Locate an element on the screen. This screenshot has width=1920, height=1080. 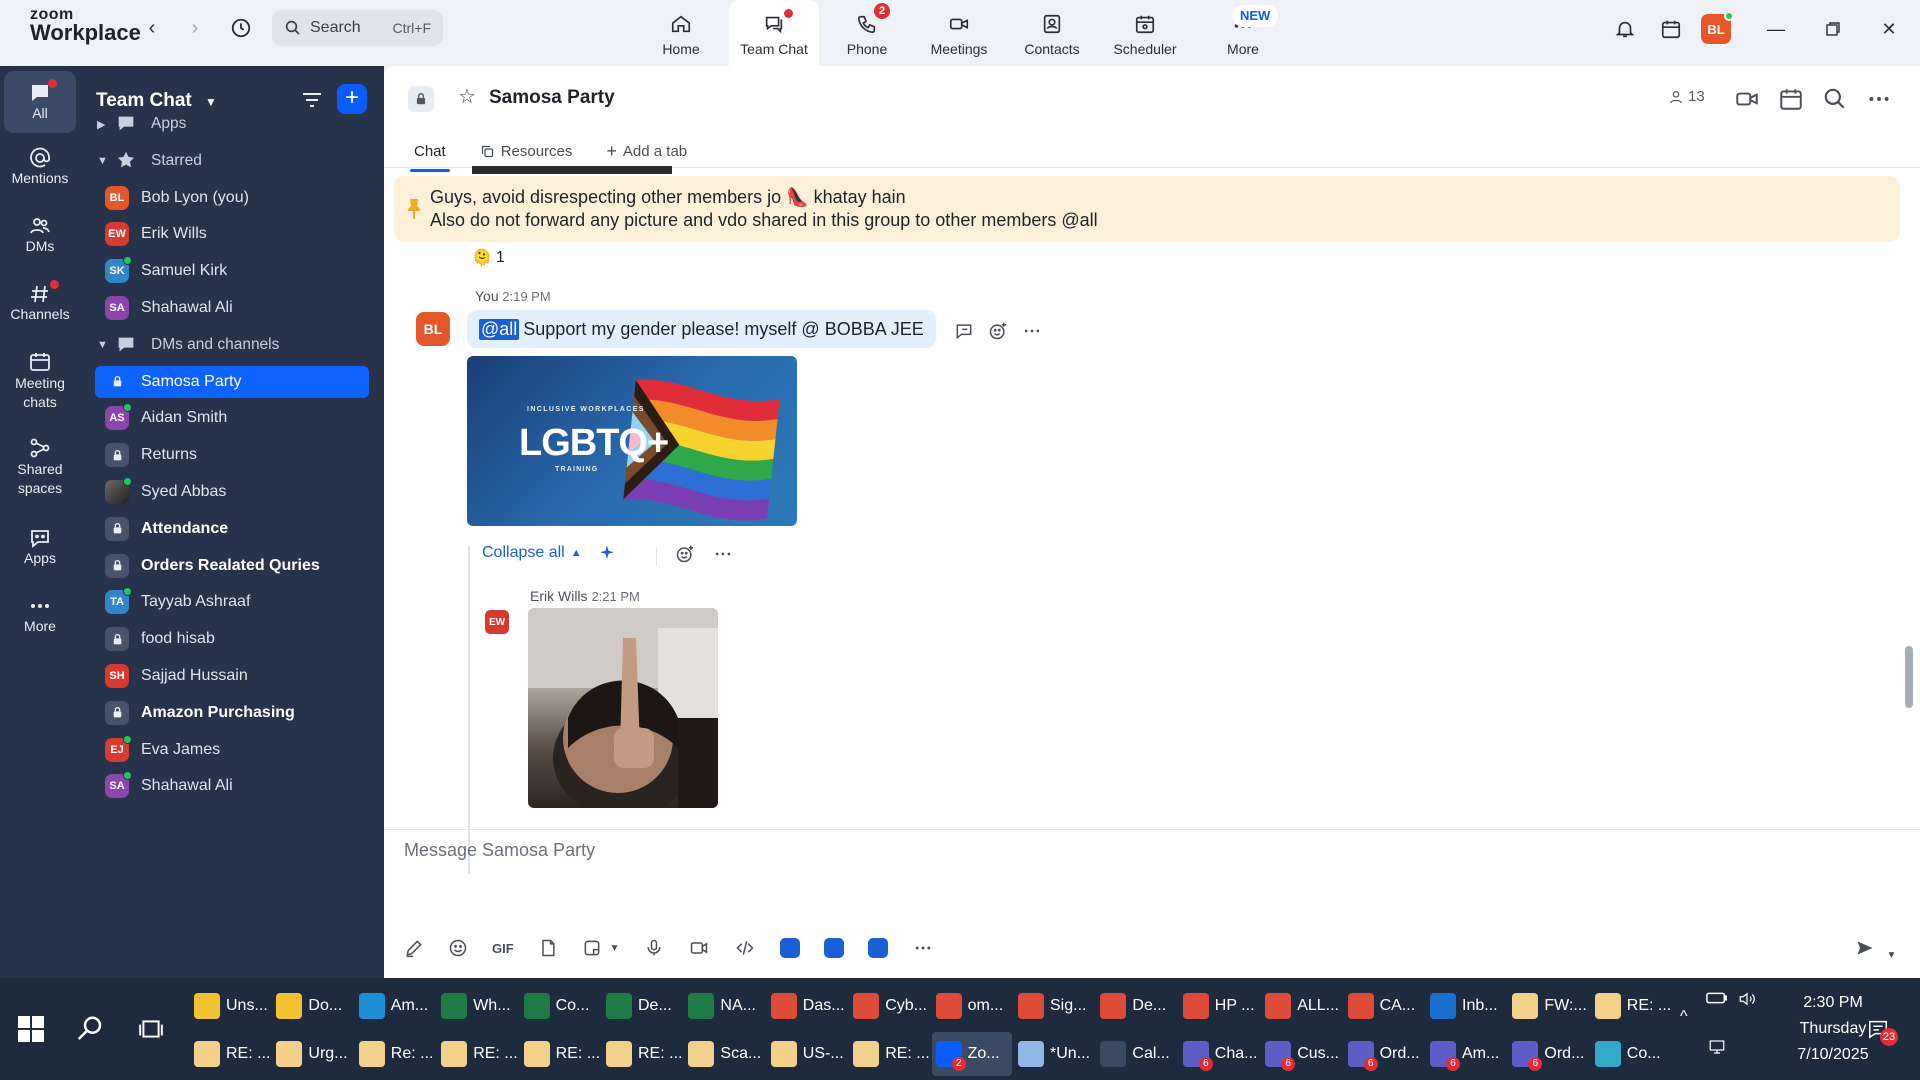
tab-resources: Resources is located at coordinates (526, 151).